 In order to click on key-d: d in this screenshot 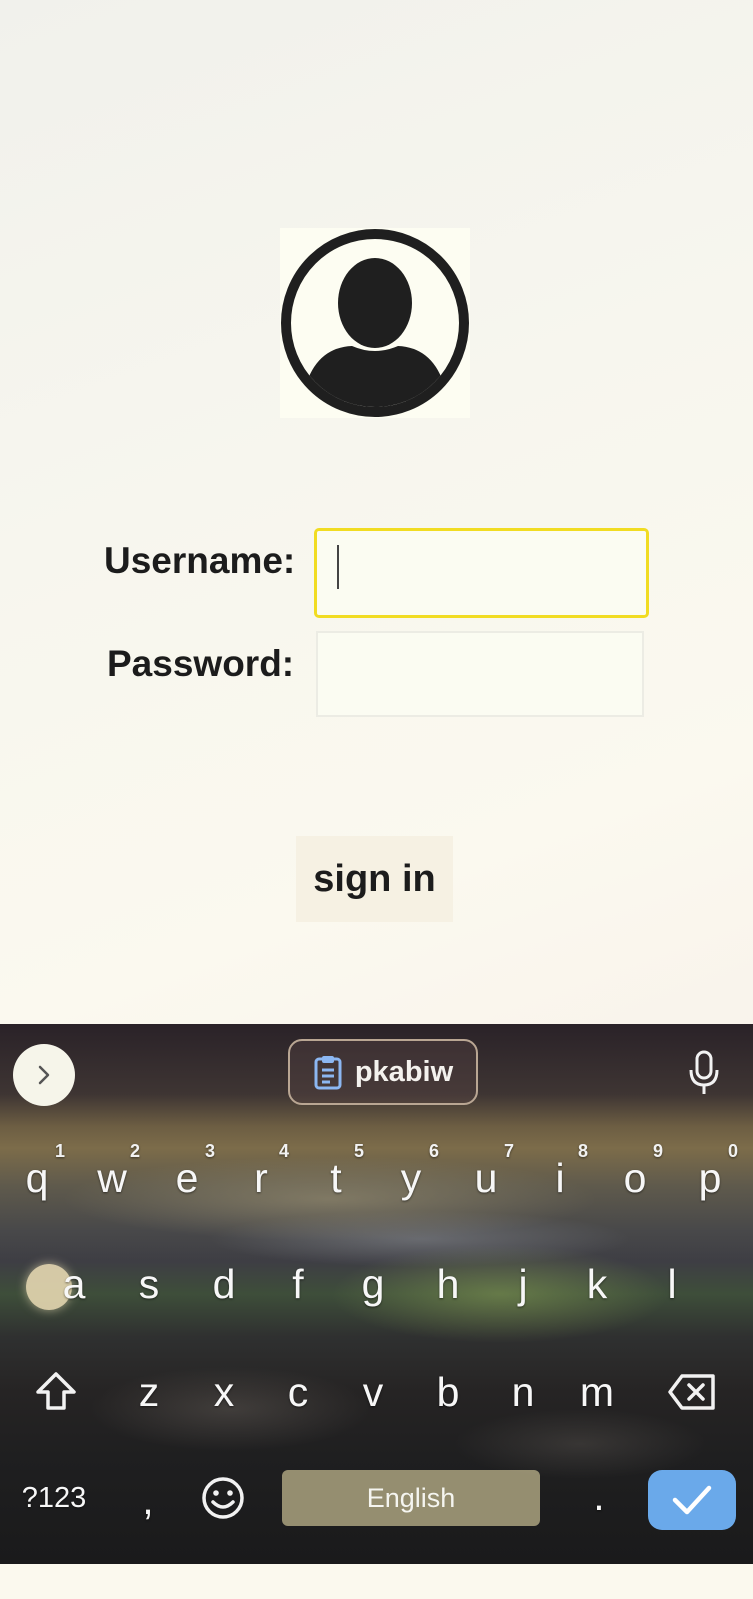, I will do `click(224, 1284)`.